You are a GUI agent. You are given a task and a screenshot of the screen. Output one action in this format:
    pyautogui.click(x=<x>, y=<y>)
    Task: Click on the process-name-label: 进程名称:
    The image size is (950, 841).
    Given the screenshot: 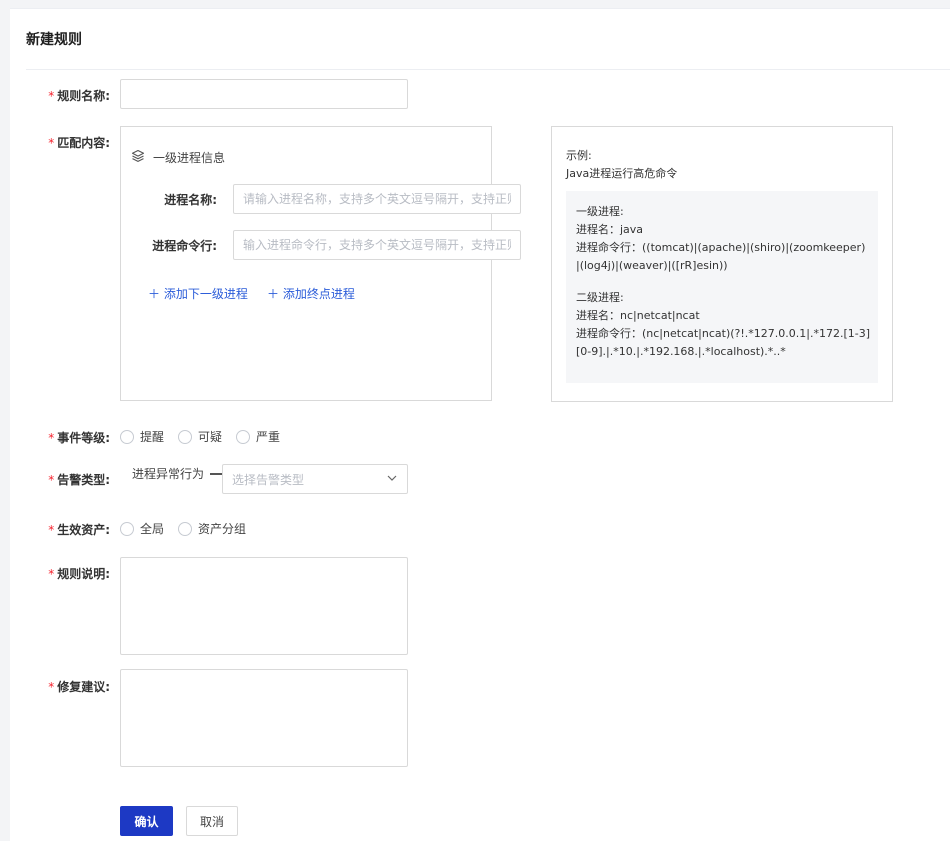 What is the action you would take?
    pyautogui.click(x=190, y=200)
    